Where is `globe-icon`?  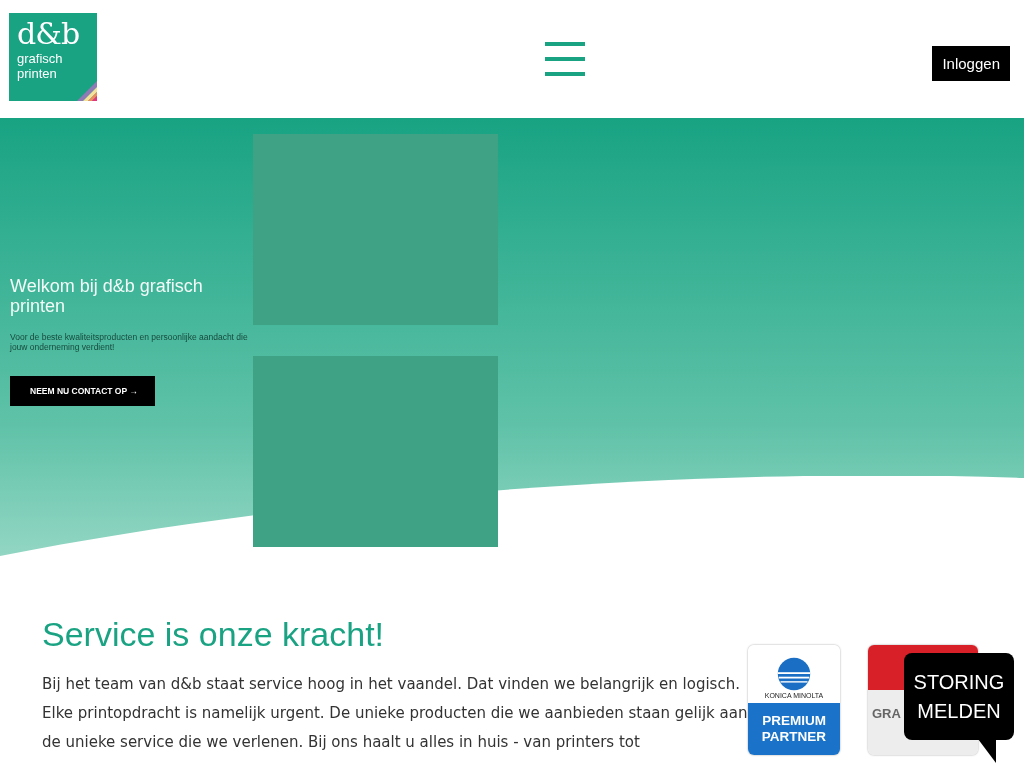 globe-icon is located at coordinates (794, 674).